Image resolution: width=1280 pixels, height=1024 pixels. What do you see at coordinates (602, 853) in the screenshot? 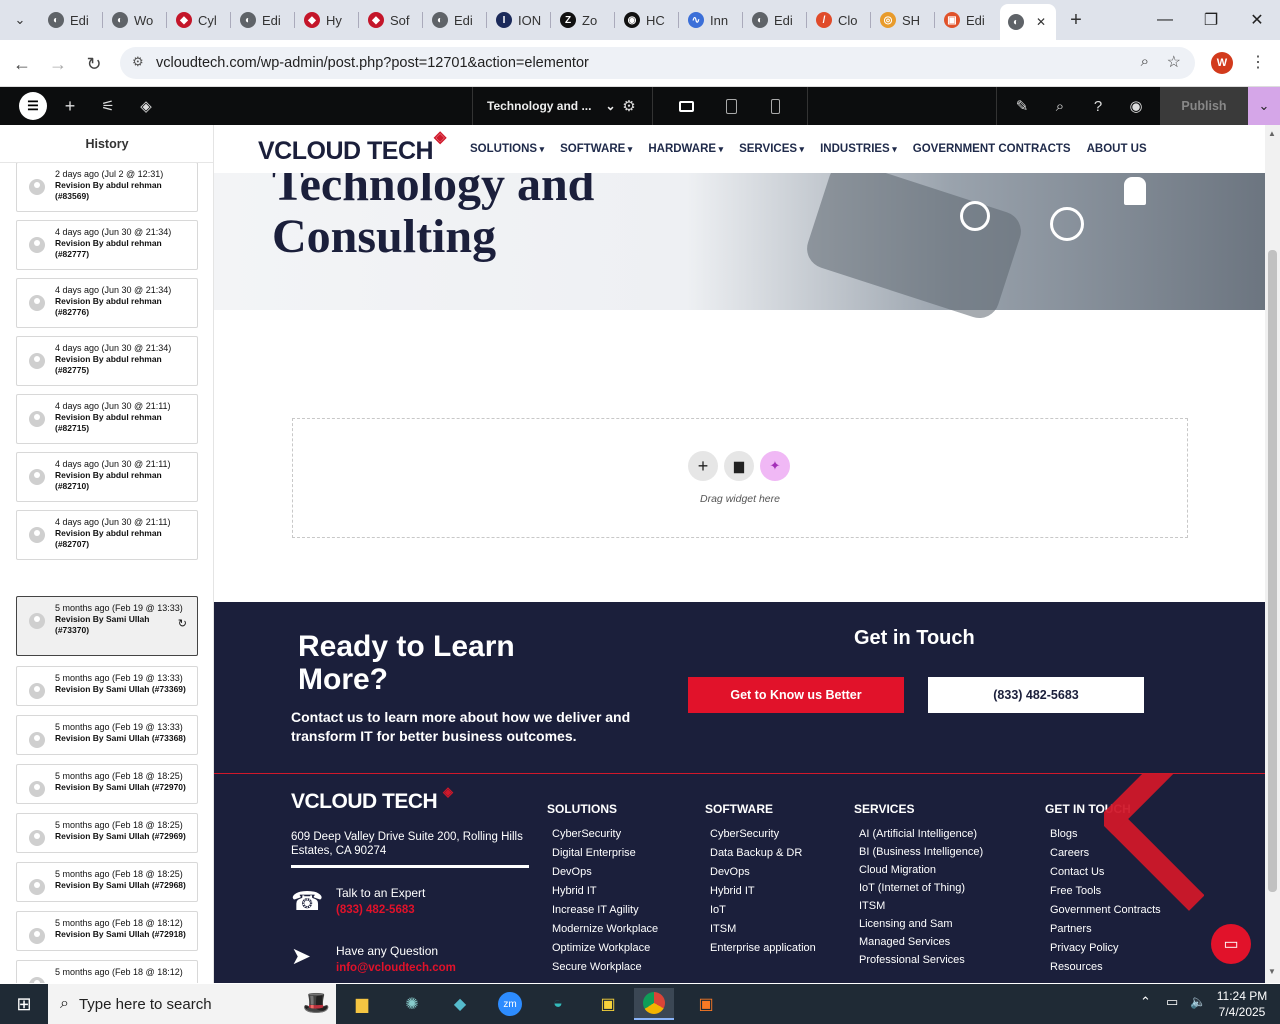
I see `footer-link: Digital Enterprise` at bounding box center [602, 853].